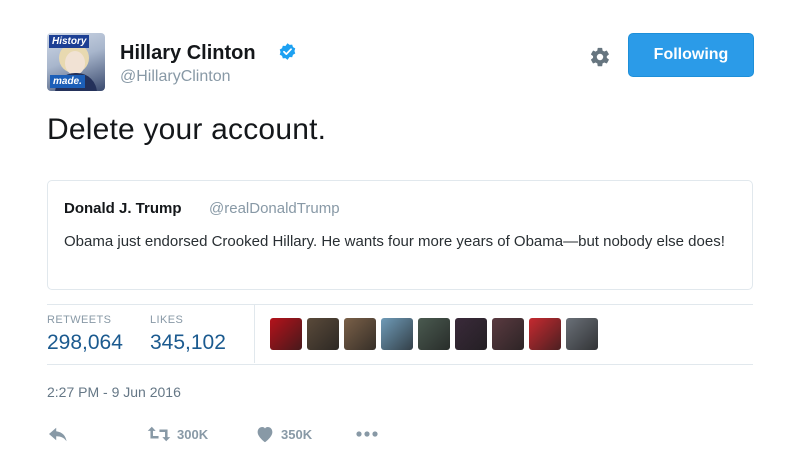 The height and width of the screenshot is (450, 800). I want to click on verified-badge-icon, so click(287, 51).